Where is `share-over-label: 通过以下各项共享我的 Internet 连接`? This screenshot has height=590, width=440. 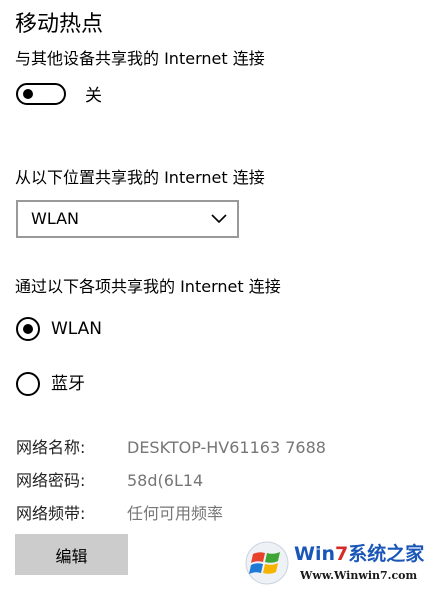
share-over-label: 通过以下各项共享我的 Internet 连接 is located at coordinates (148, 286).